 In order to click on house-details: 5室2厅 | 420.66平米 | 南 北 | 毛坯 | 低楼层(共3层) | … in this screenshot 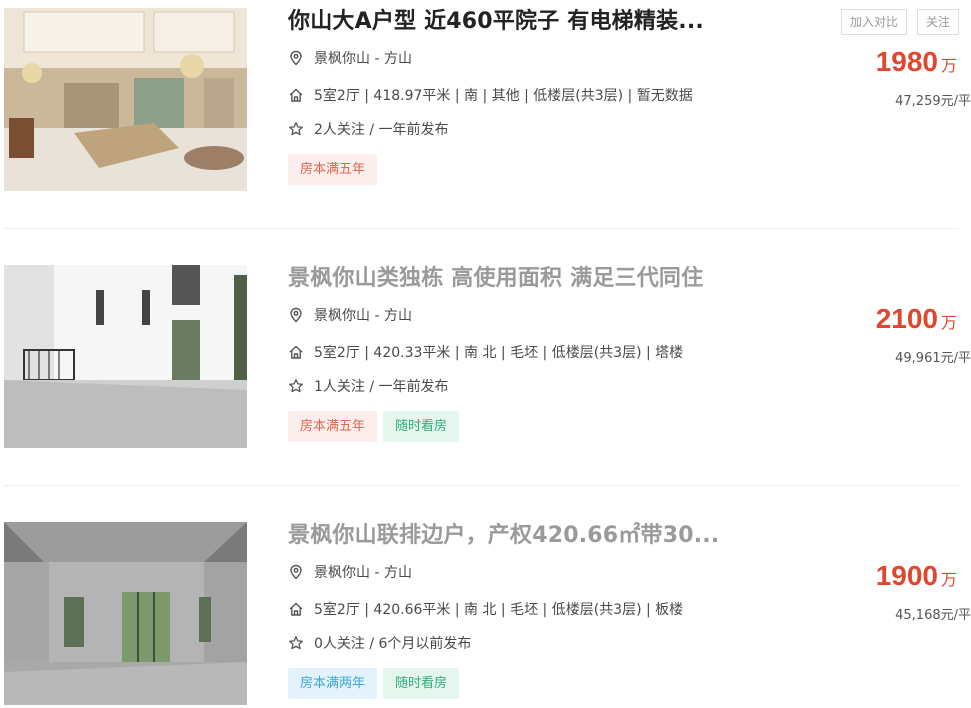, I will do `click(499, 610)`.